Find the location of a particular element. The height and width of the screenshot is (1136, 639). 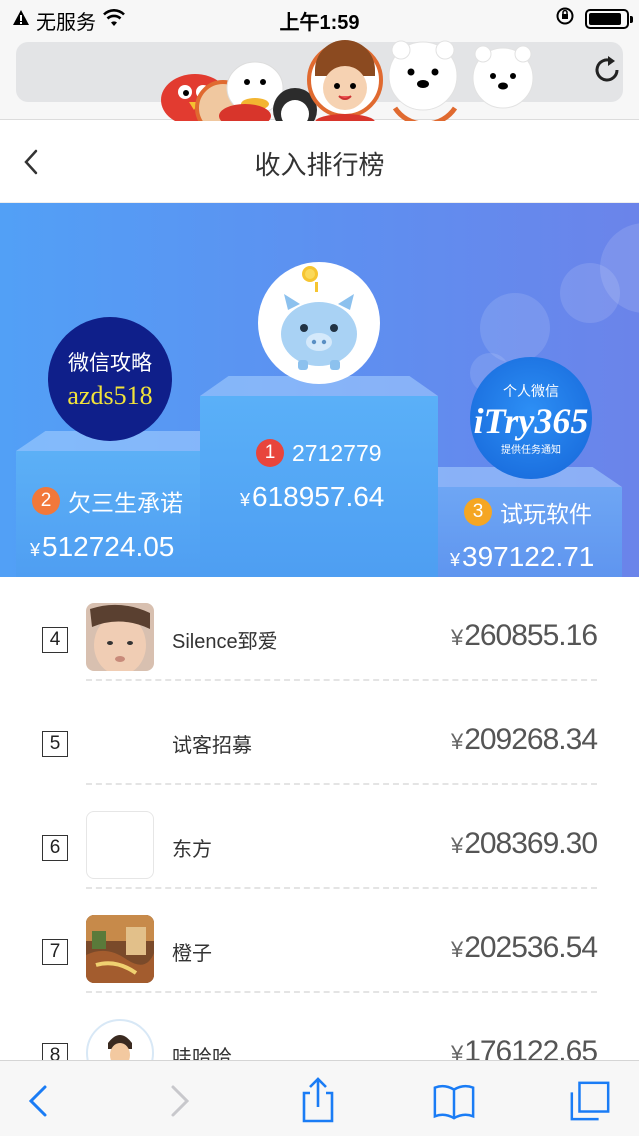

page-title: 收入排行榜 is located at coordinates (319, 165).